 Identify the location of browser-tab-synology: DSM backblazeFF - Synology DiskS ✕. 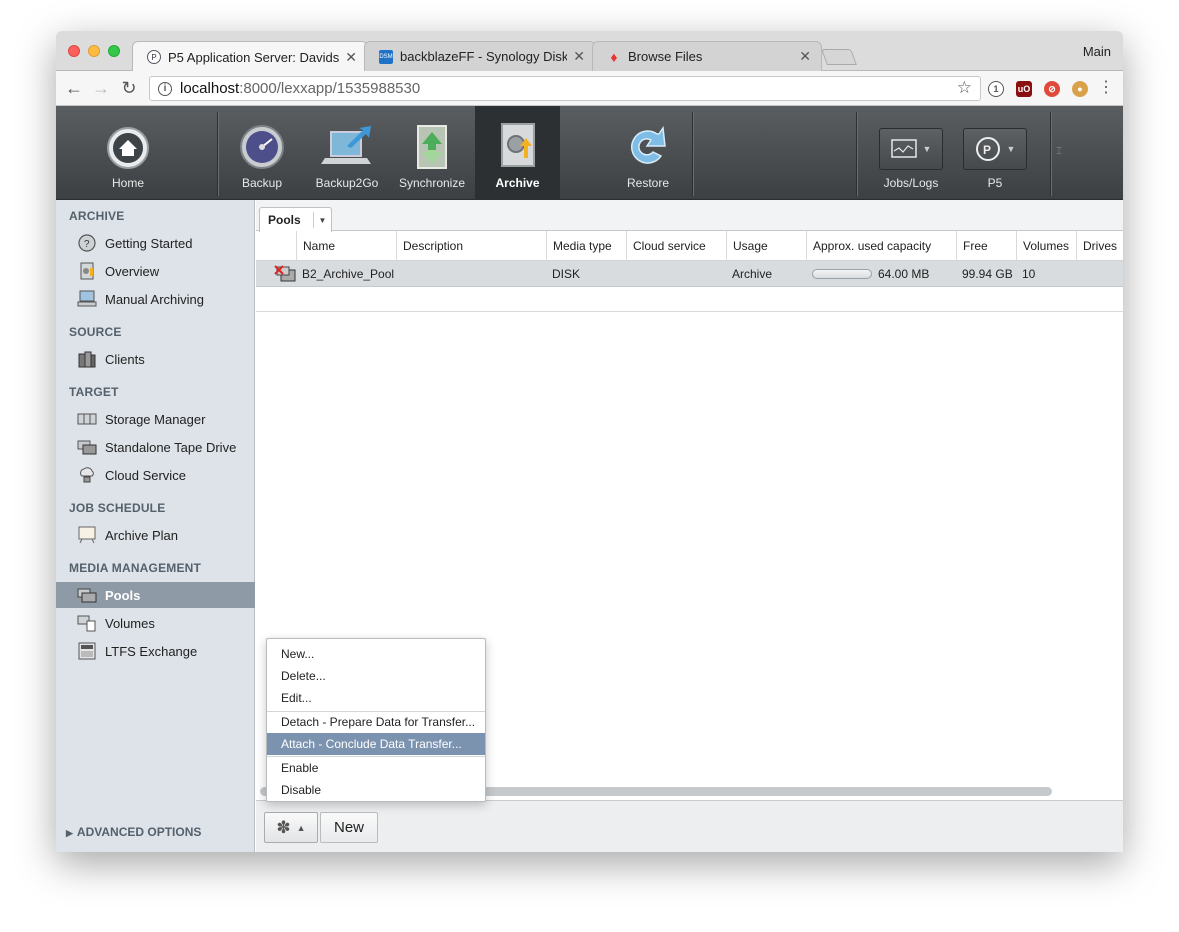
(480, 56).